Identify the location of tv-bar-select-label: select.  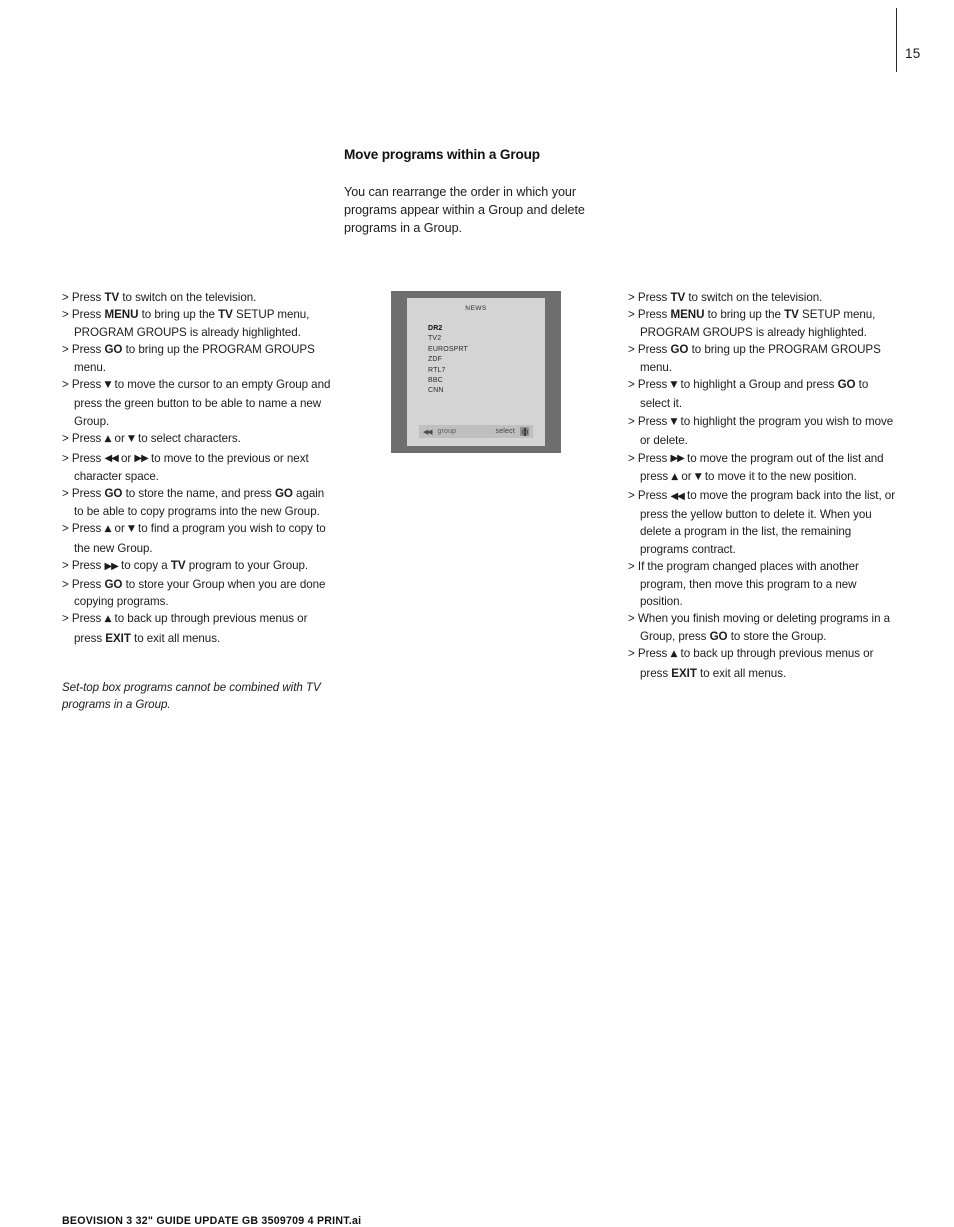
(505, 431).